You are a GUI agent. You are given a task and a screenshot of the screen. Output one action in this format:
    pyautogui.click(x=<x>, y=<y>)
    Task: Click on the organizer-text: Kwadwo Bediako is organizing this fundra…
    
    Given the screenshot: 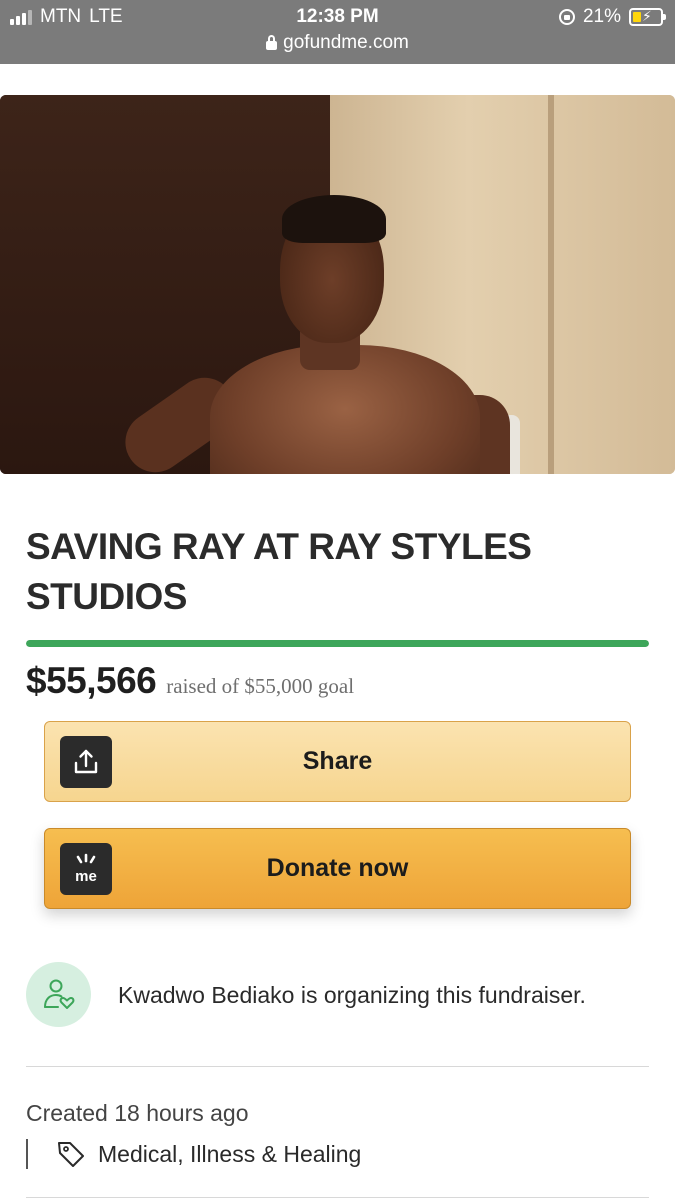 What is the action you would take?
    pyautogui.click(x=352, y=995)
    